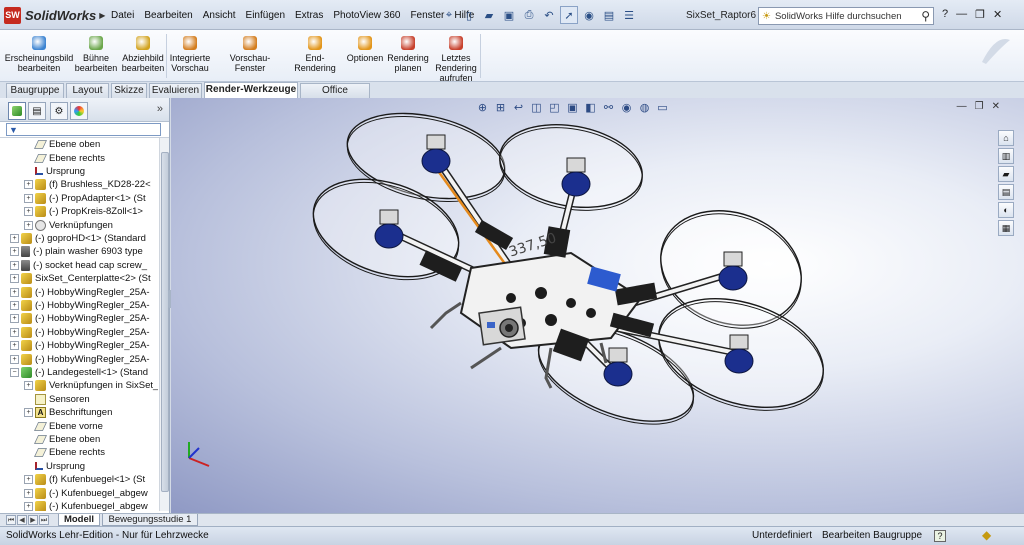 Image resolution: width=1024 pixels, height=545 pixels. I want to click on cmd-render-button: End-Rendering, so click(315, 54).